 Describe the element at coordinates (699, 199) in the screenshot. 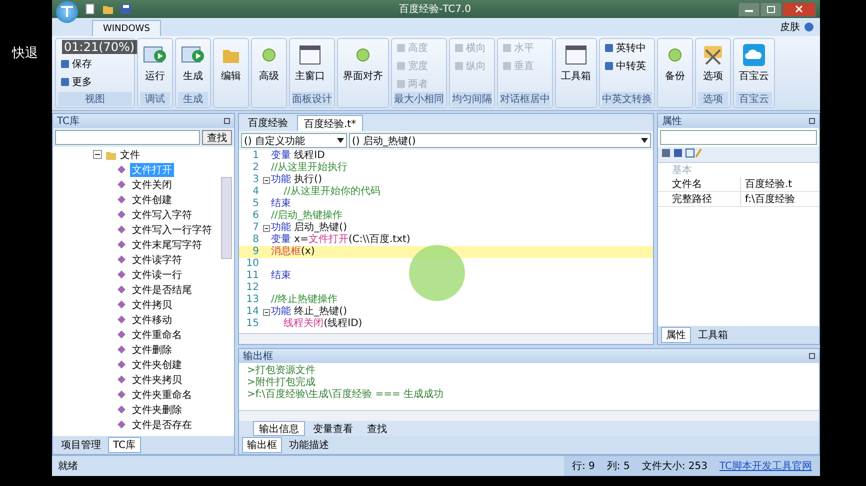

I see `property-name: 完整路径` at that location.